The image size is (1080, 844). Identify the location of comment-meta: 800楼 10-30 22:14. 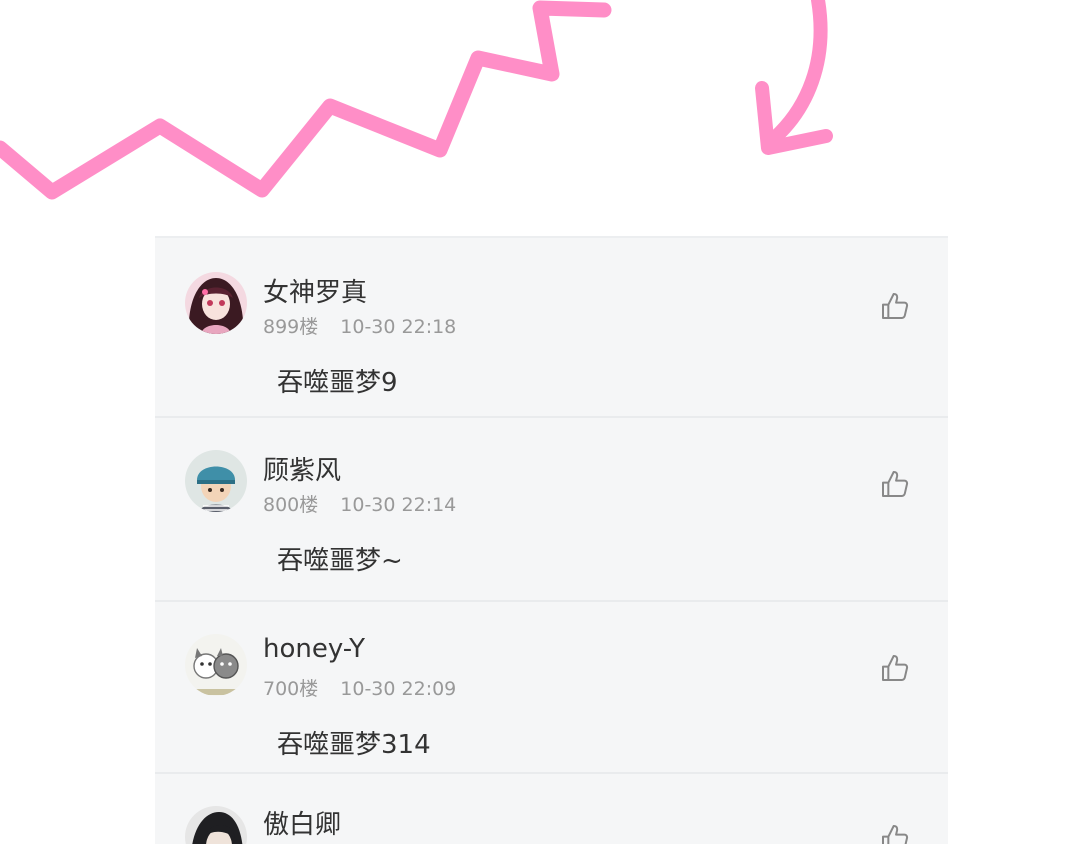
(359, 503).